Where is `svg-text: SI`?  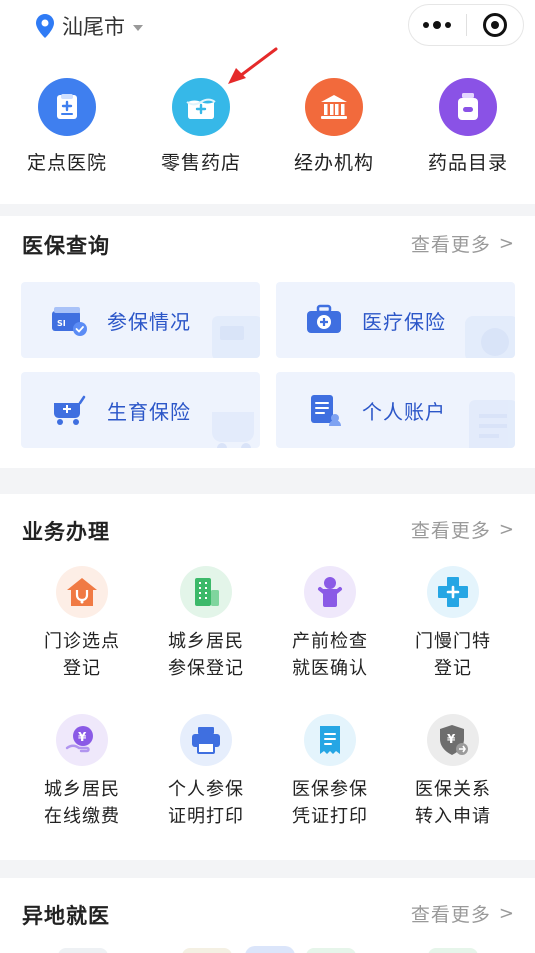
svg-text: SI is located at coordinates (61, 323).